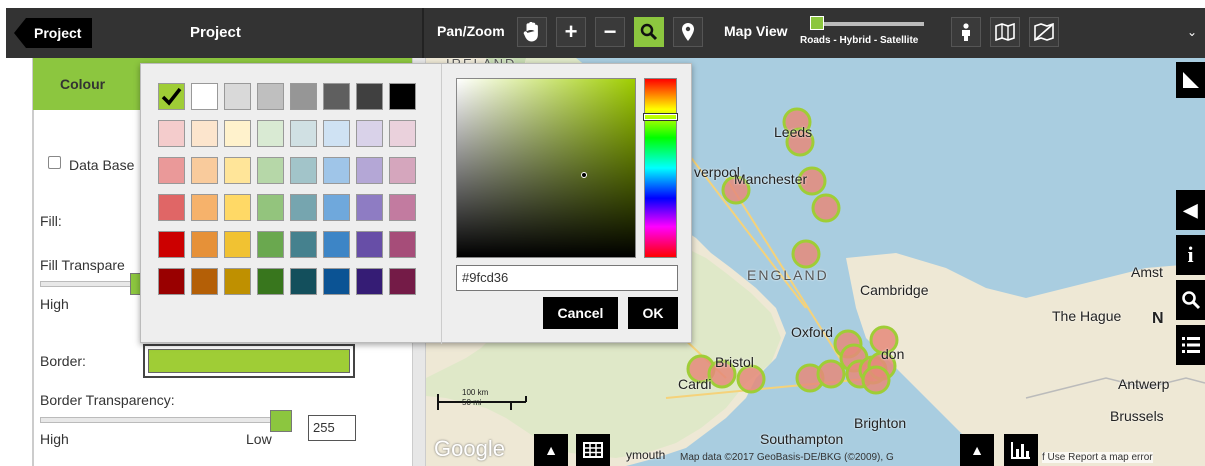 Image resolution: width=1205 pixels, height=466 pixels. Describe the element at coordinates (1190, 300) in the screenshot. I see `search-map-button` at that location.